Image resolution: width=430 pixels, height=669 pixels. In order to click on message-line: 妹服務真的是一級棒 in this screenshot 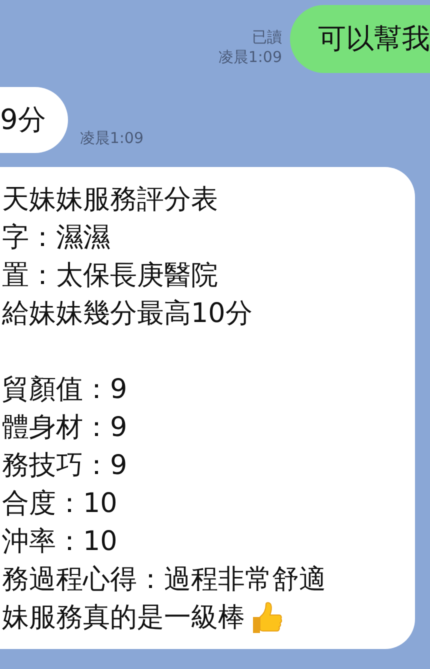, I will do `click(123, 618)`.